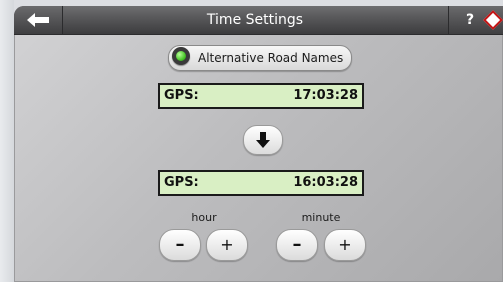 Image resolution: width=503 pixels, height=282 pixels. I want to click on minute-minus-button: –, so click(297, 245).